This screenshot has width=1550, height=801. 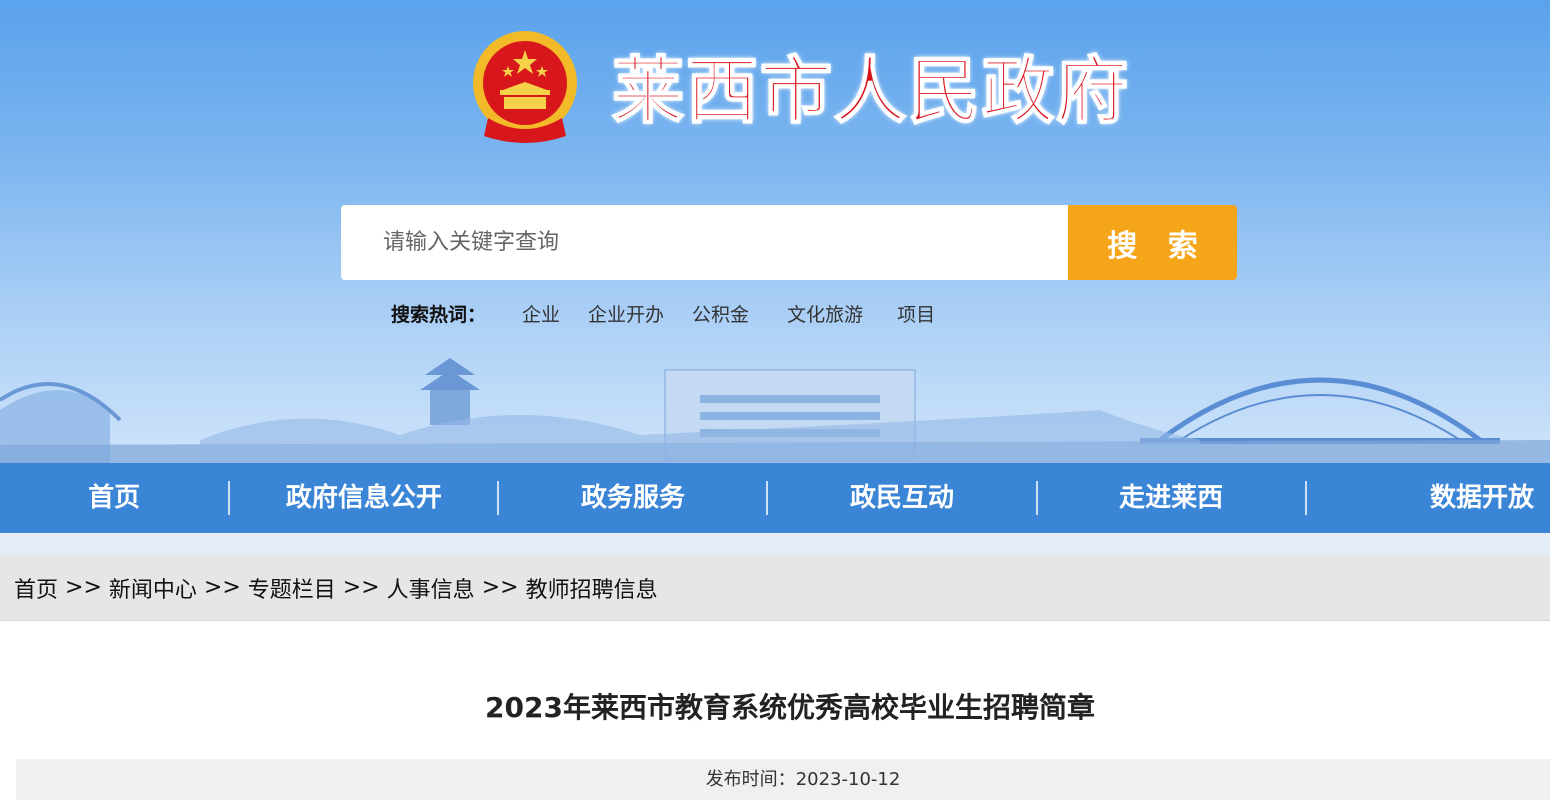 What do you see at coordinates (439, 315) in the screenshot?
I see `hot-words-label: 搜索热词：` at bounding box center [439, 315].